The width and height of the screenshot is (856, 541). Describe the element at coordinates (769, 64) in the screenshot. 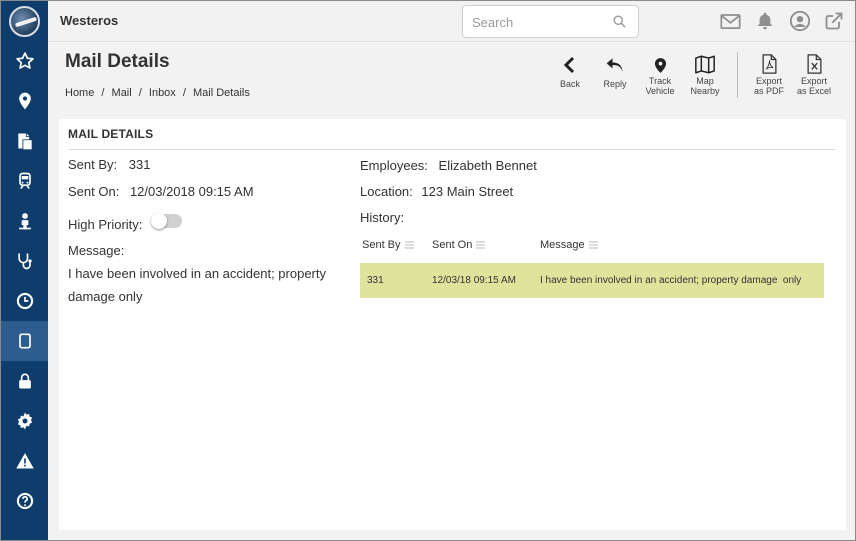

I see `pdf-file-icon` at that location.